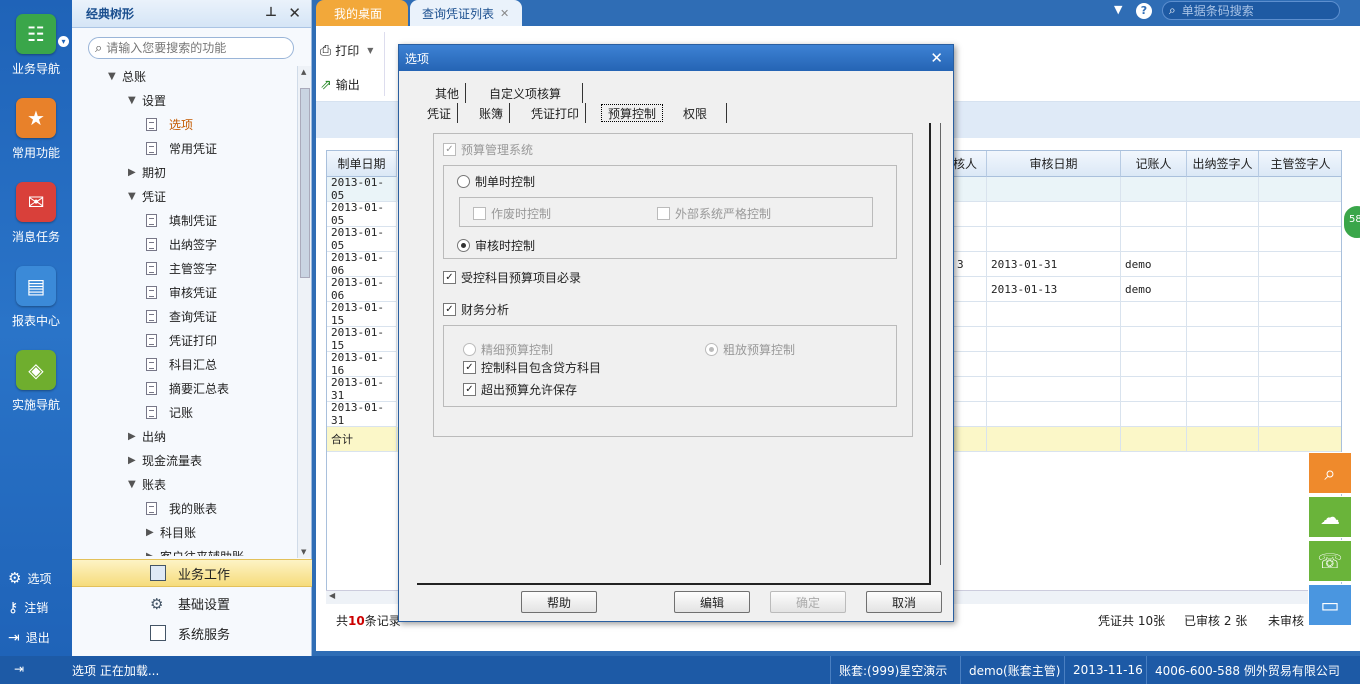 The height and width of the screenshot is (684, 1360). I want to click on tab-close-icon: ✕, so click(504, 13).